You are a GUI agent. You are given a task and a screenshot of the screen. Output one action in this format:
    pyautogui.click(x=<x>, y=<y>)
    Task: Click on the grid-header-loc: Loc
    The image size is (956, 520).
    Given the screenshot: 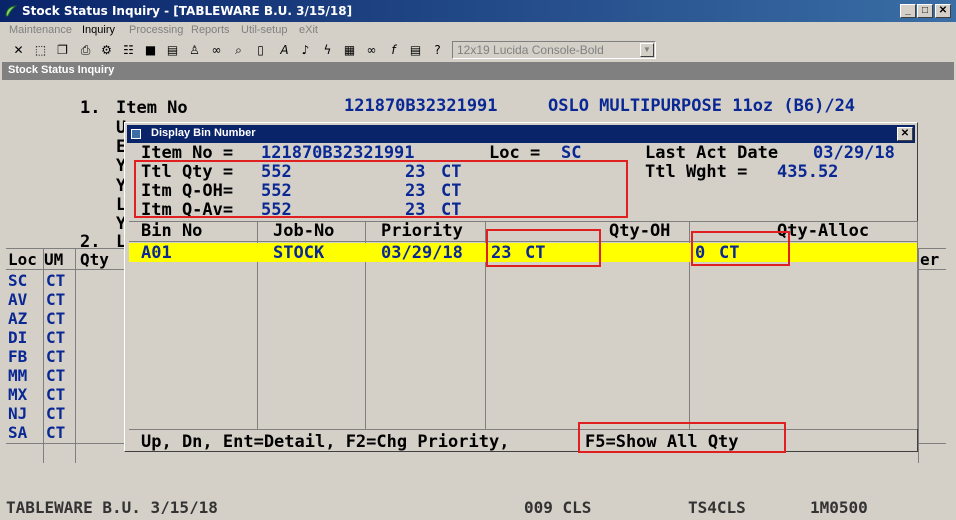 What is the action you would take?
    pyautogui.click(x=22, y=259)
    